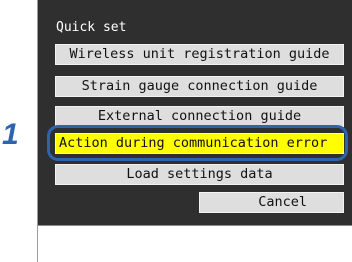 This screenshot has width=352, height=262. Describe the element at coordinates (271, 202) in the screenshot. I see `cancel-button: Cancel` at that location.